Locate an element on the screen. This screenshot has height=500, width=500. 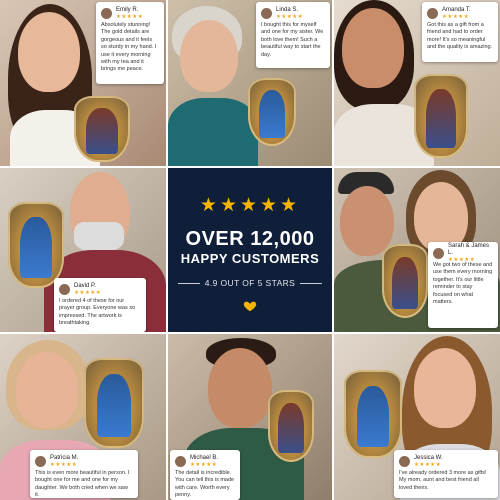
heart-icon is located at coordinates (250, 306).